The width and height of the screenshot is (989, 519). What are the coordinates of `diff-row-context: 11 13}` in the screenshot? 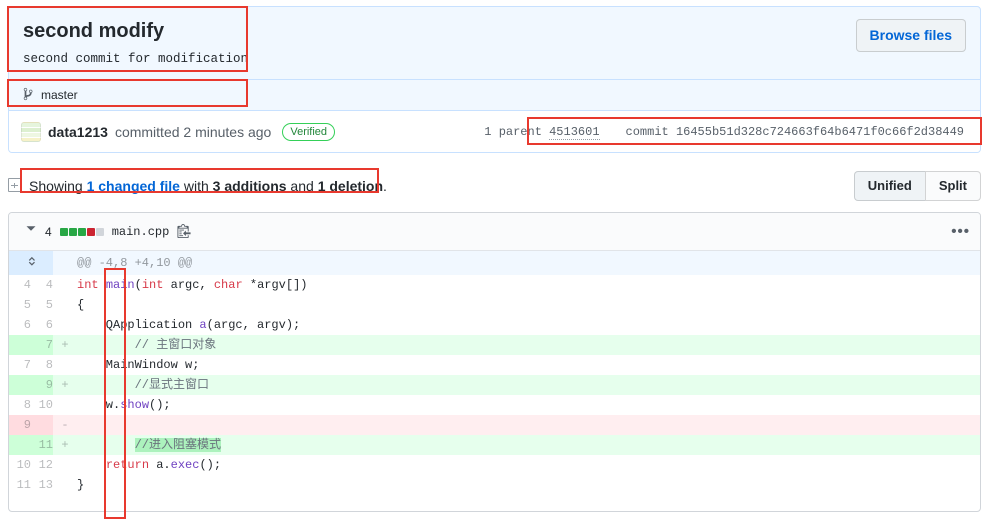 It's located at (494, 485).